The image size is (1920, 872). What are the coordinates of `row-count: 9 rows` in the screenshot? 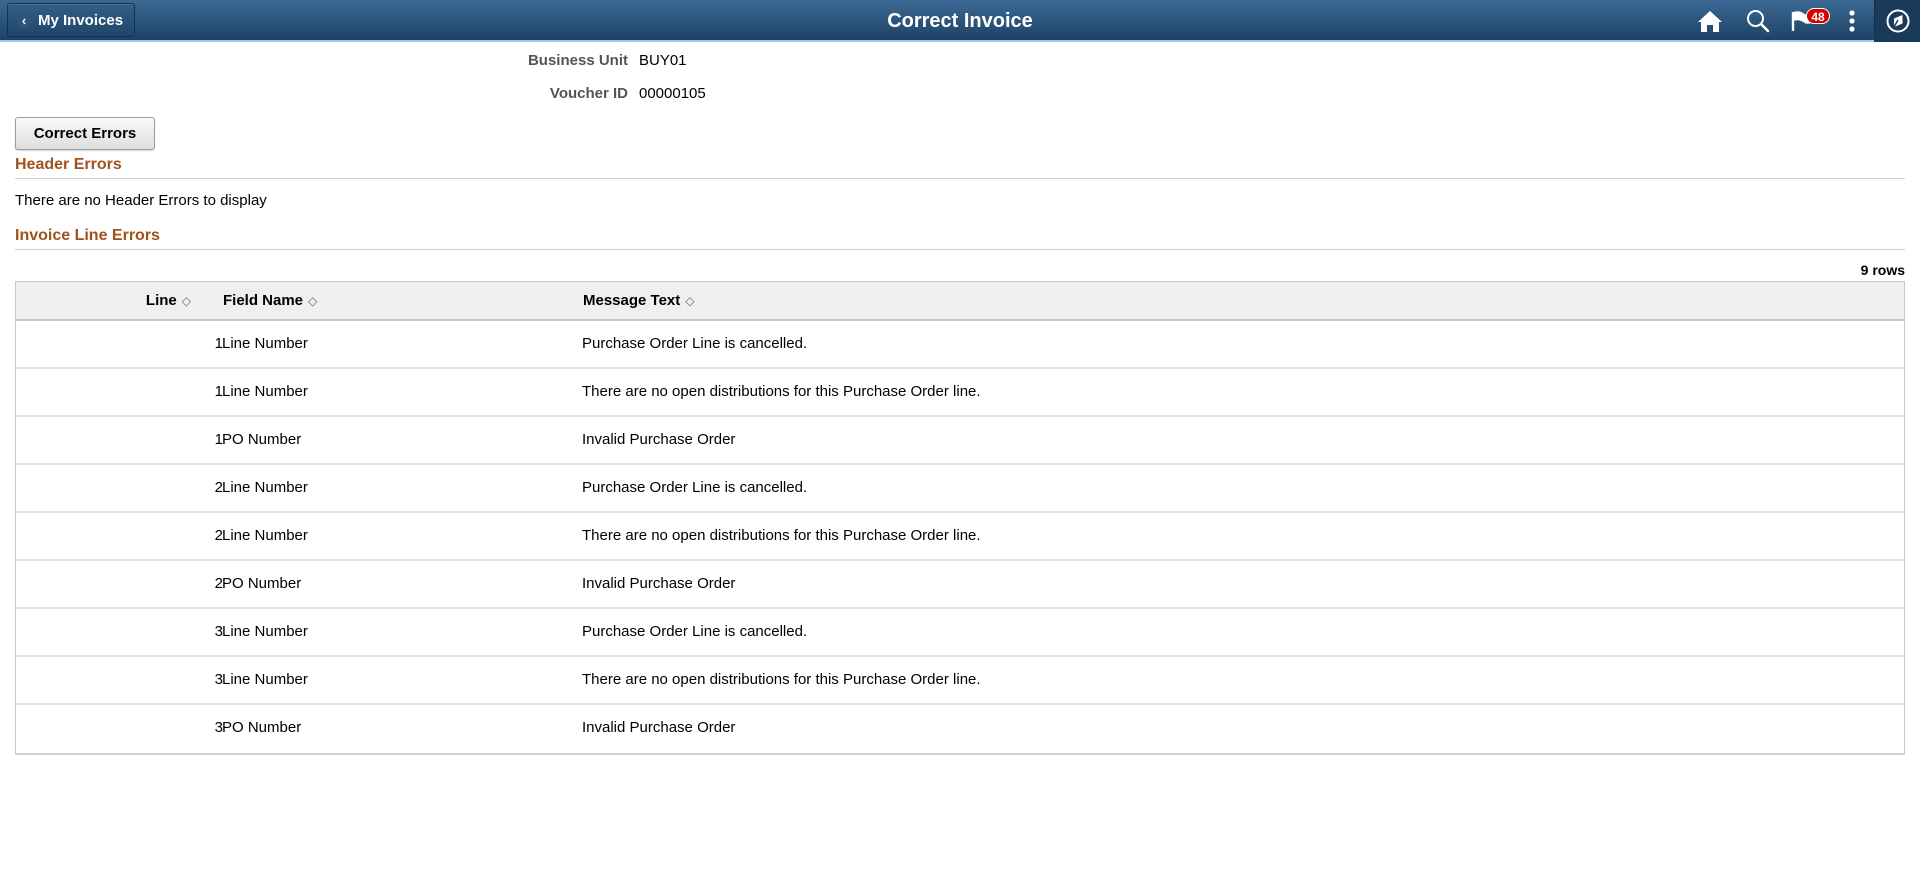 It's located at (1882, 270).